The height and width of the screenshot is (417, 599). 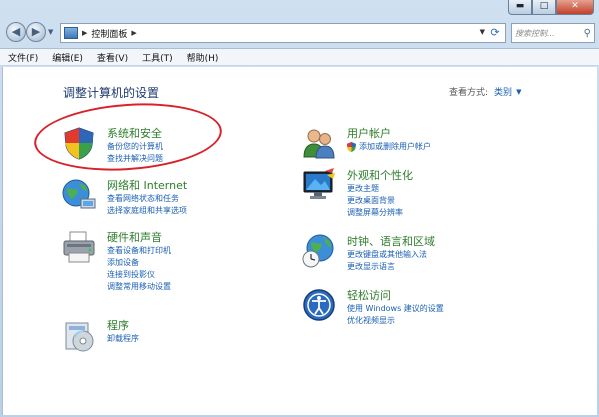 What do you see at coordinates (391, 255) in the screenshot?
I see `category-link: 更改键盘或其他输入法` at bounding box center [391, 255].